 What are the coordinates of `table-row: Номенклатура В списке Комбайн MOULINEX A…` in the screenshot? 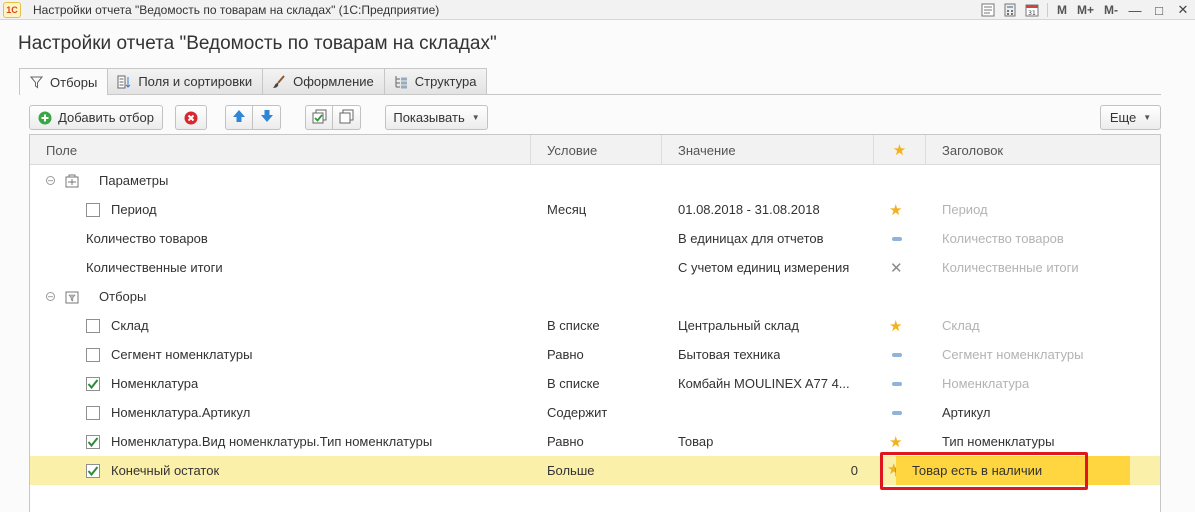 It's located at (595, 383).